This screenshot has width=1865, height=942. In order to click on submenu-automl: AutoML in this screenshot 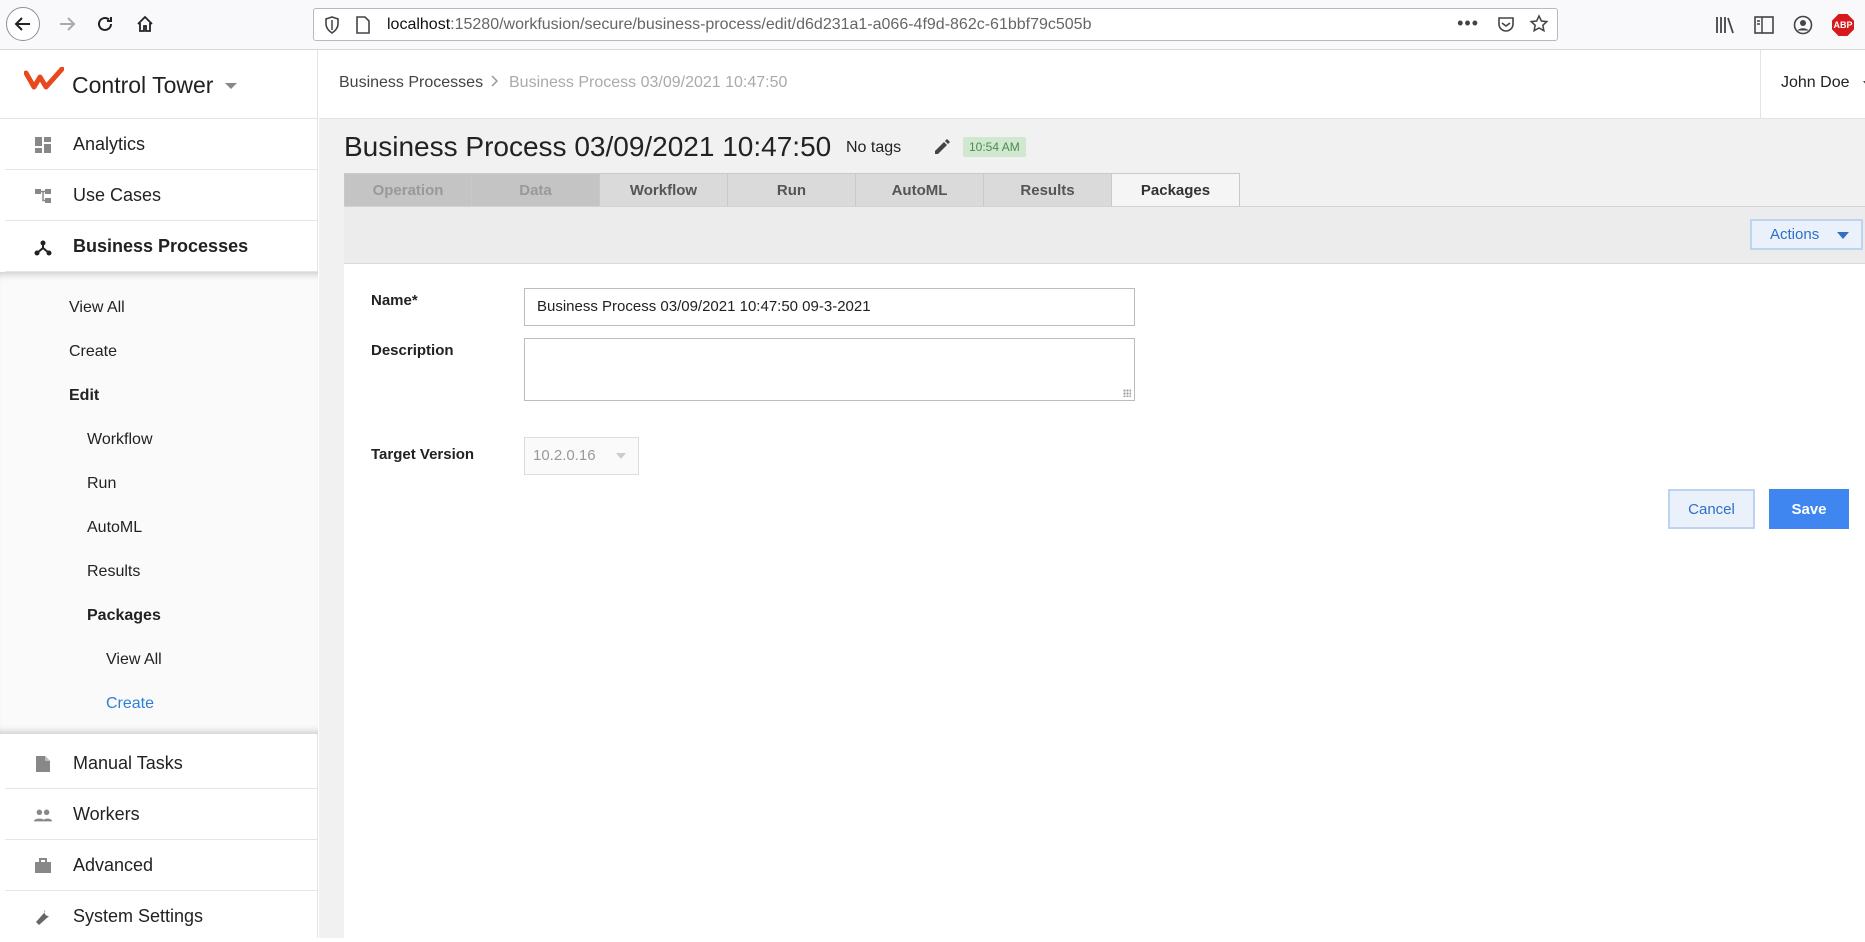, I will do `click(114, 528)`.